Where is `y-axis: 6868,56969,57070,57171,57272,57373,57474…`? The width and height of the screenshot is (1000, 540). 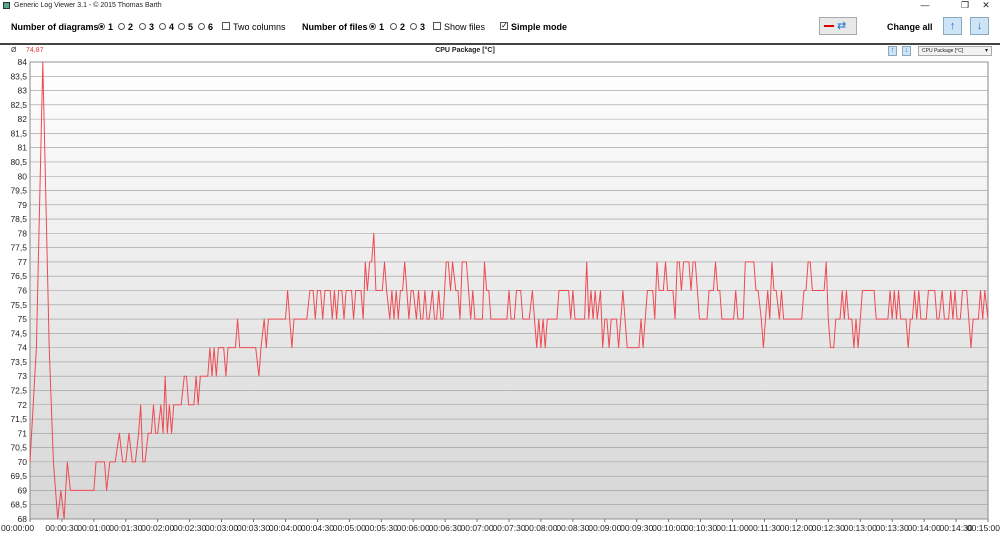 y-axis: 6868,56969,57070,57171,57272,57373,57474… is located at coordinates (18, 290).